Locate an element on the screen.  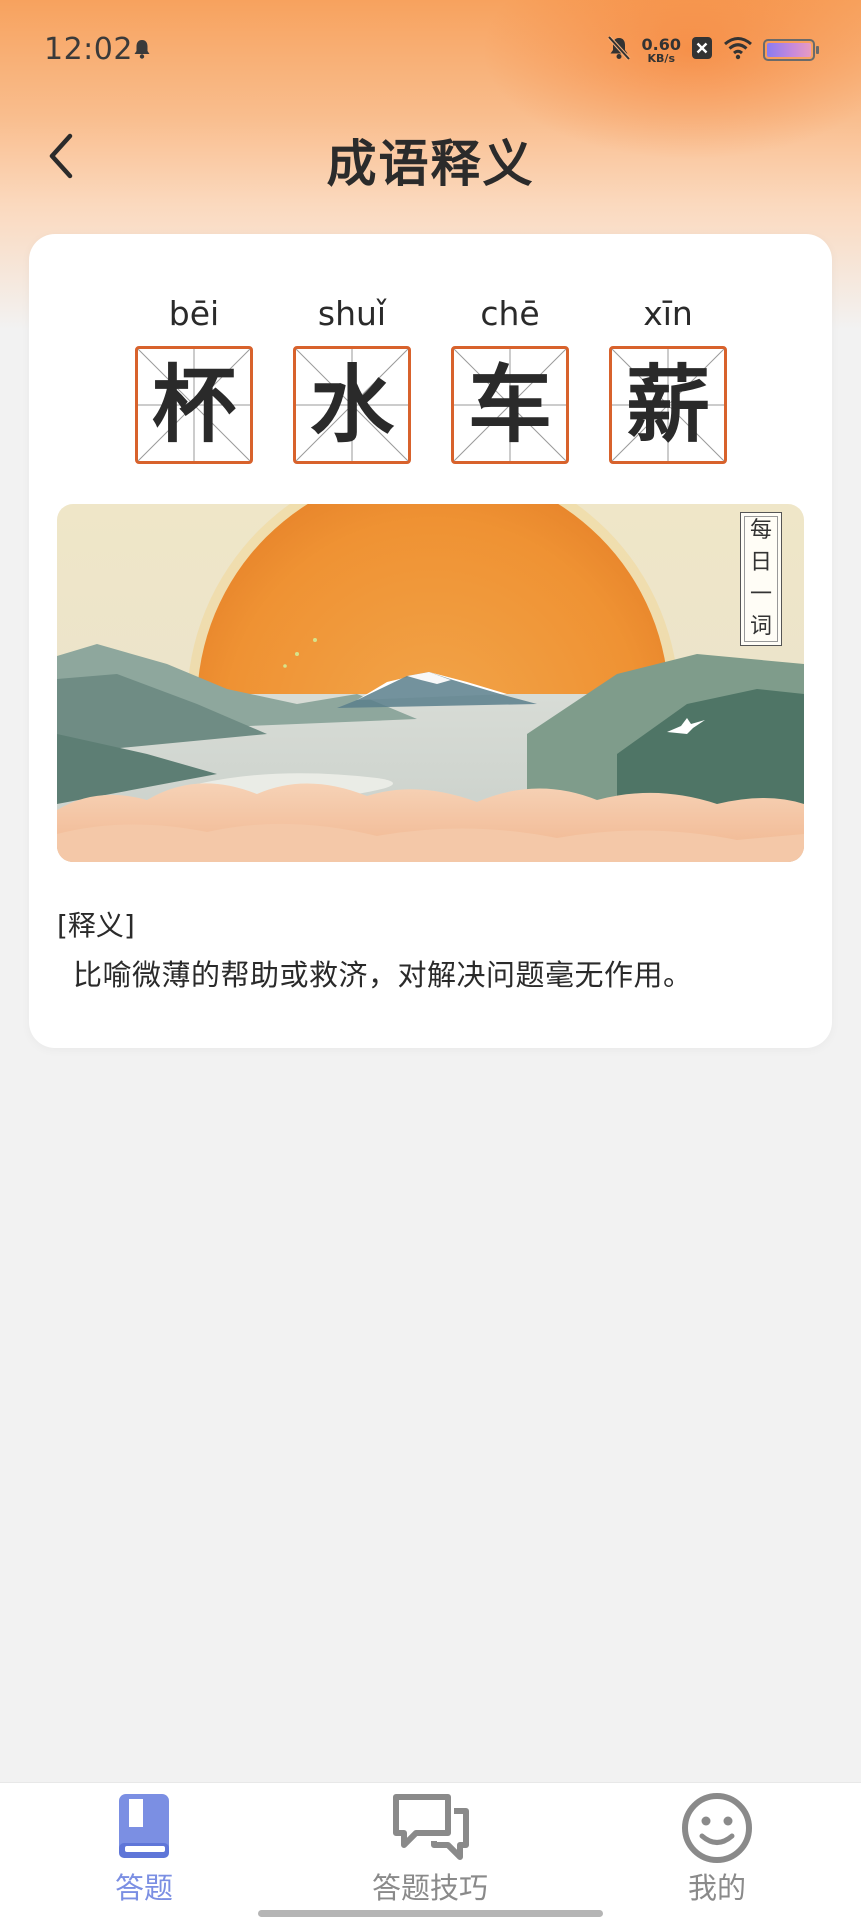
char-grid-box: 薪 is located at coordinates (668, 405).